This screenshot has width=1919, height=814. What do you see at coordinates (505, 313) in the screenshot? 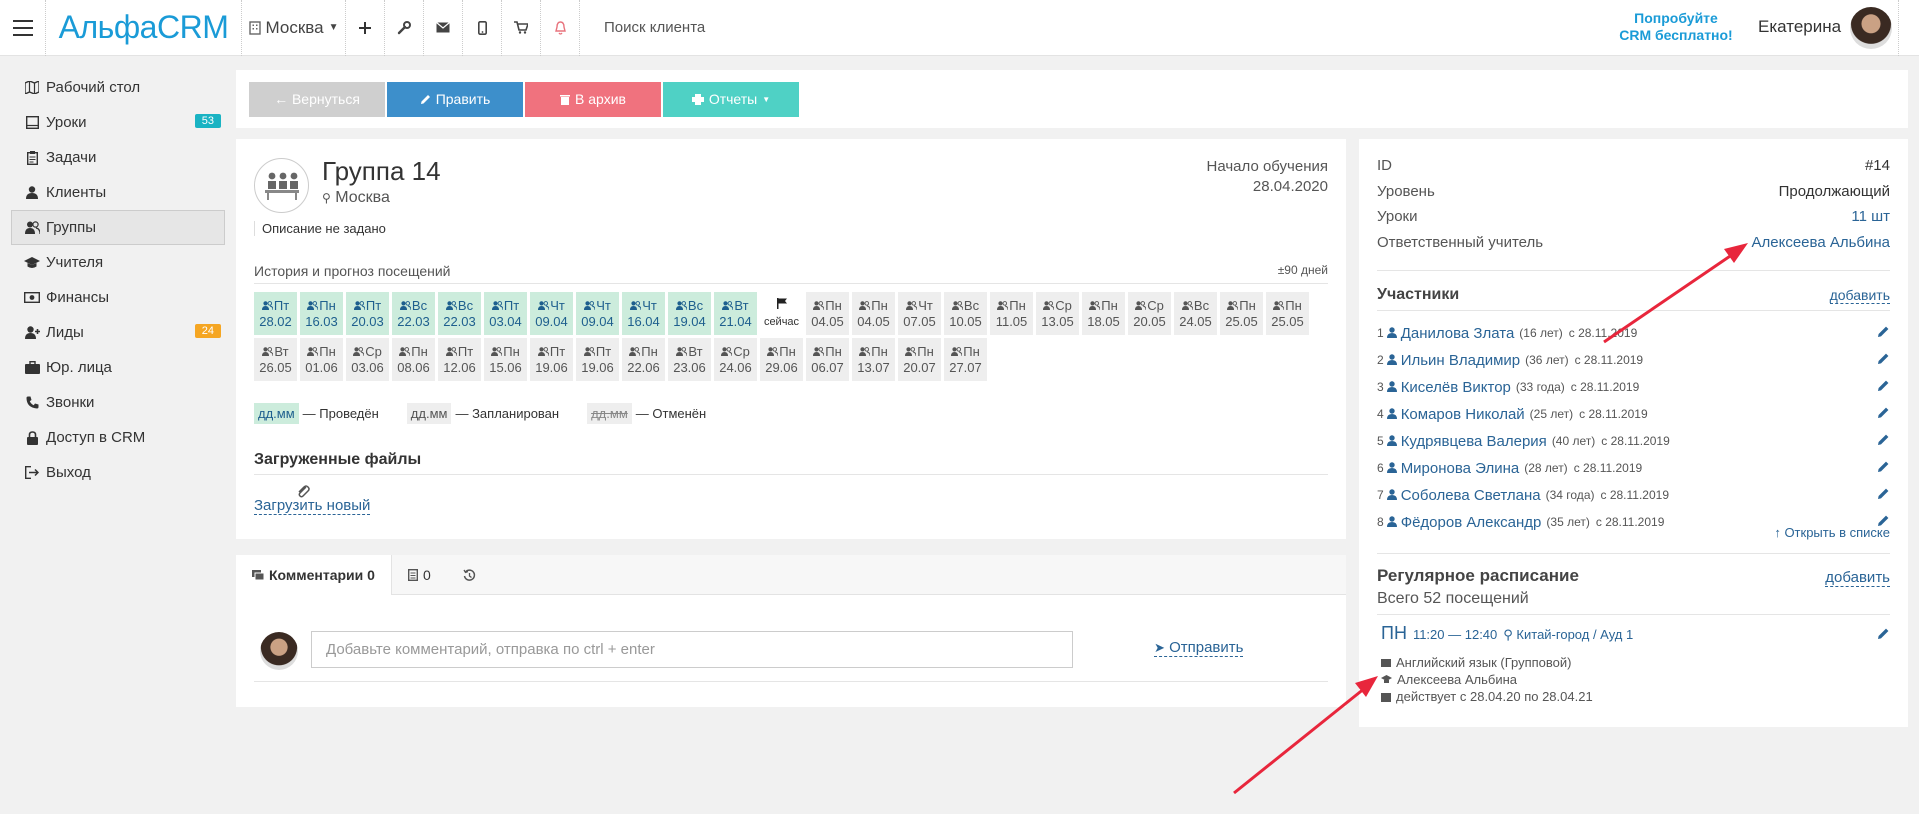
I see `lesson-cell: Пт 03.04` at bounding box center [505, 313].